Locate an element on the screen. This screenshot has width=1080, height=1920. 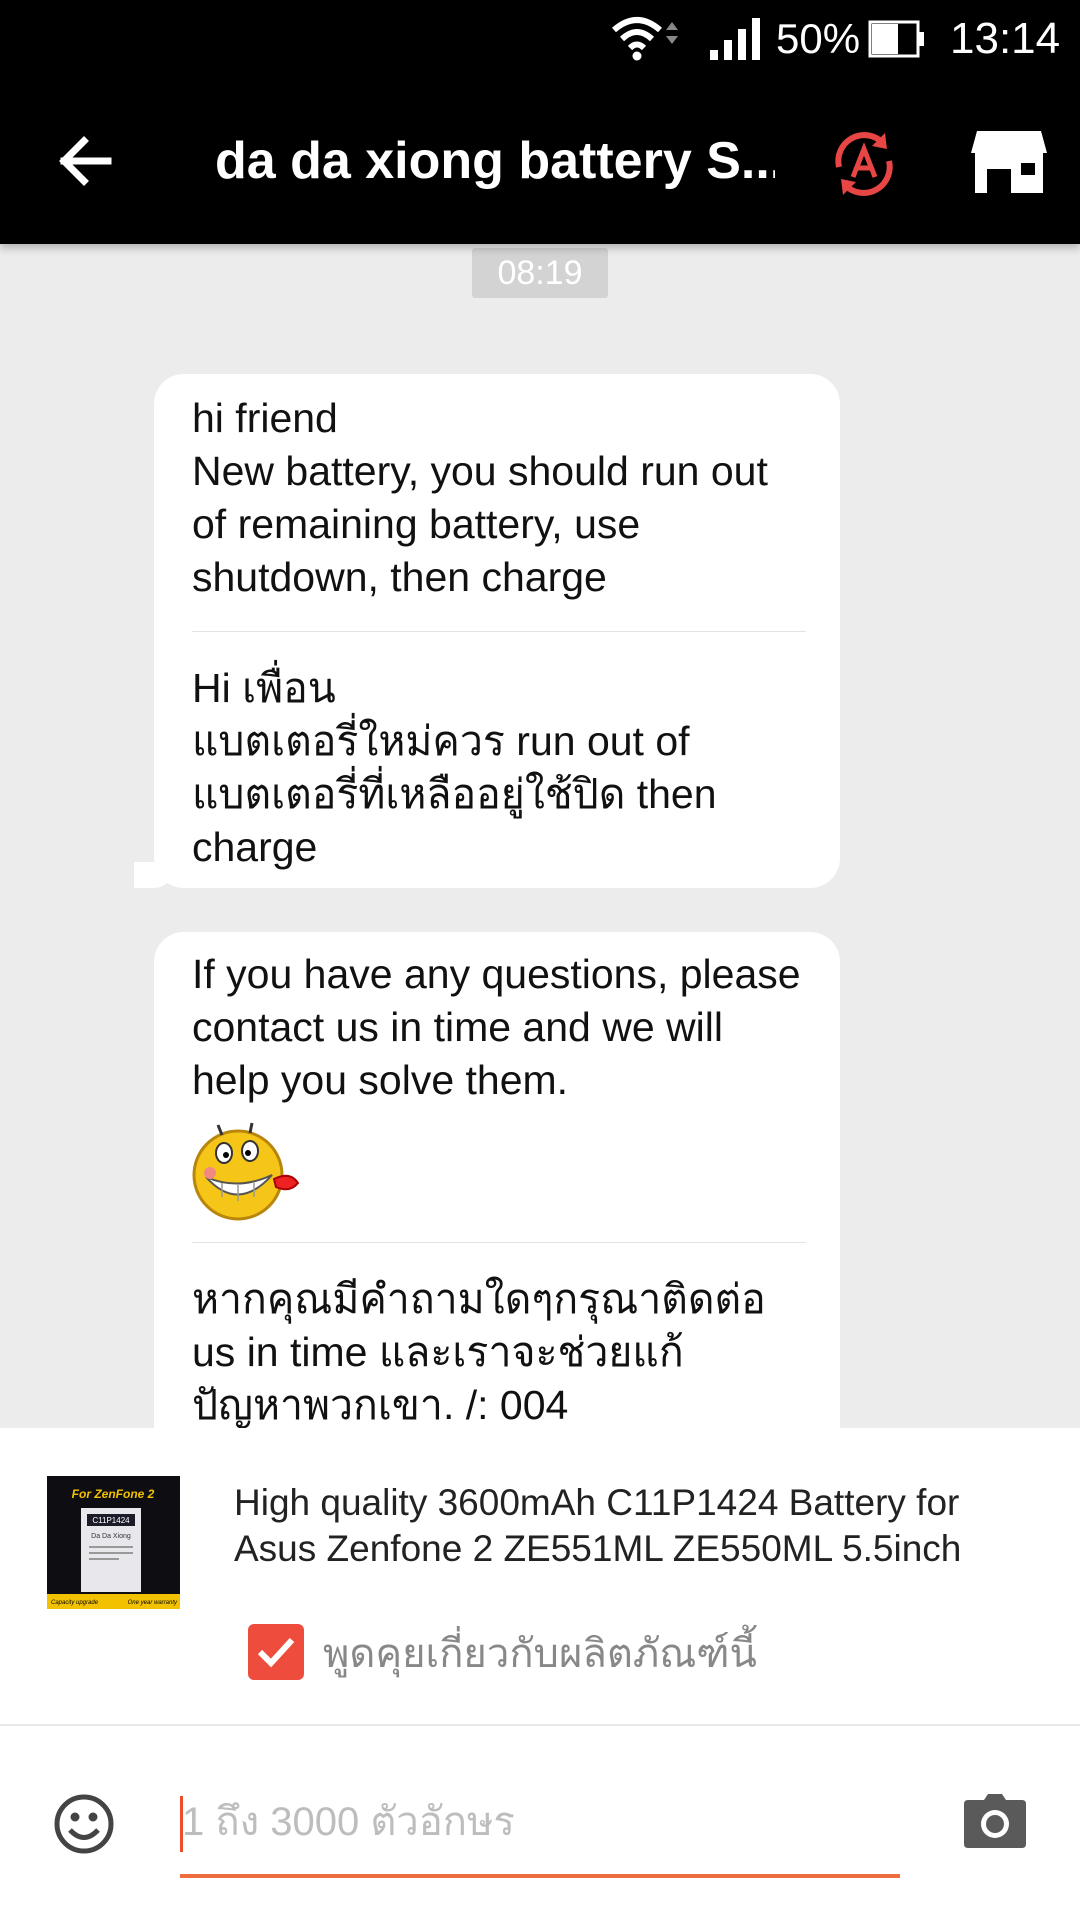
input-underline is located at coordinates (540, 1876).